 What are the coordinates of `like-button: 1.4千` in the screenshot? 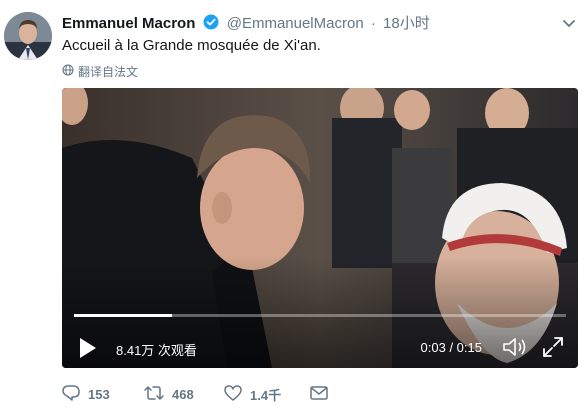 It's located at (267, 394).